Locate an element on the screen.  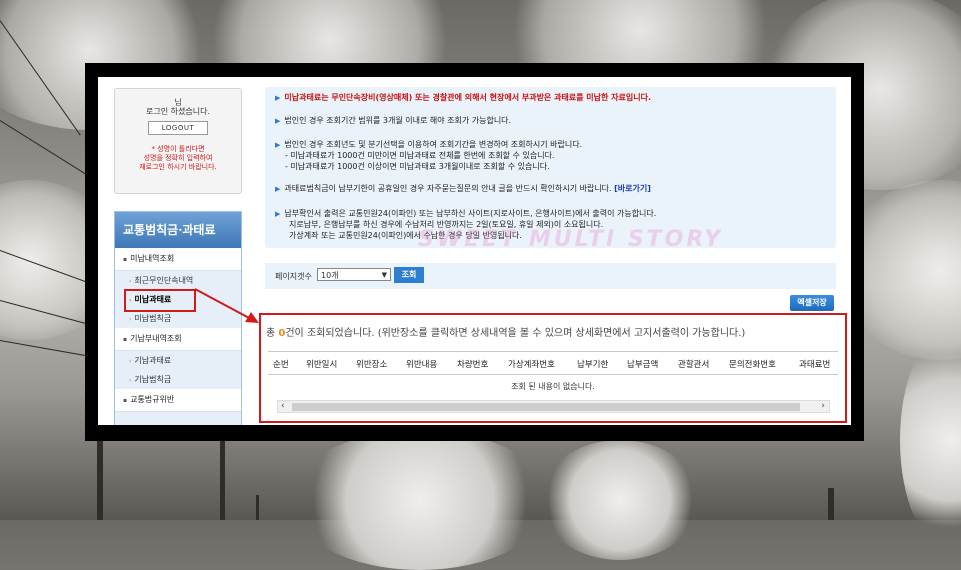
column-header: 납부금액 is located at coordinates (643, 365).